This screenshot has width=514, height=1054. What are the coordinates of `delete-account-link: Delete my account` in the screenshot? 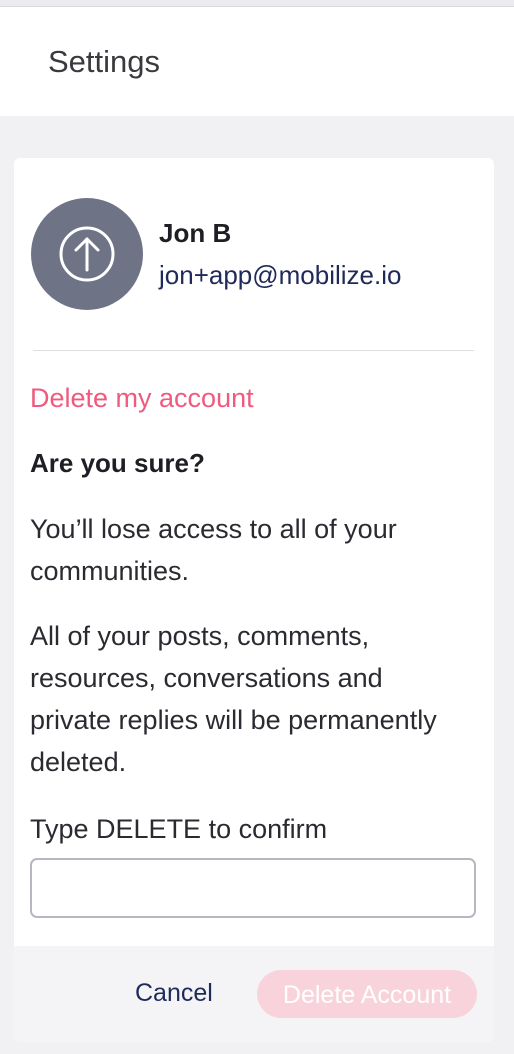 It's located at (142, 398).